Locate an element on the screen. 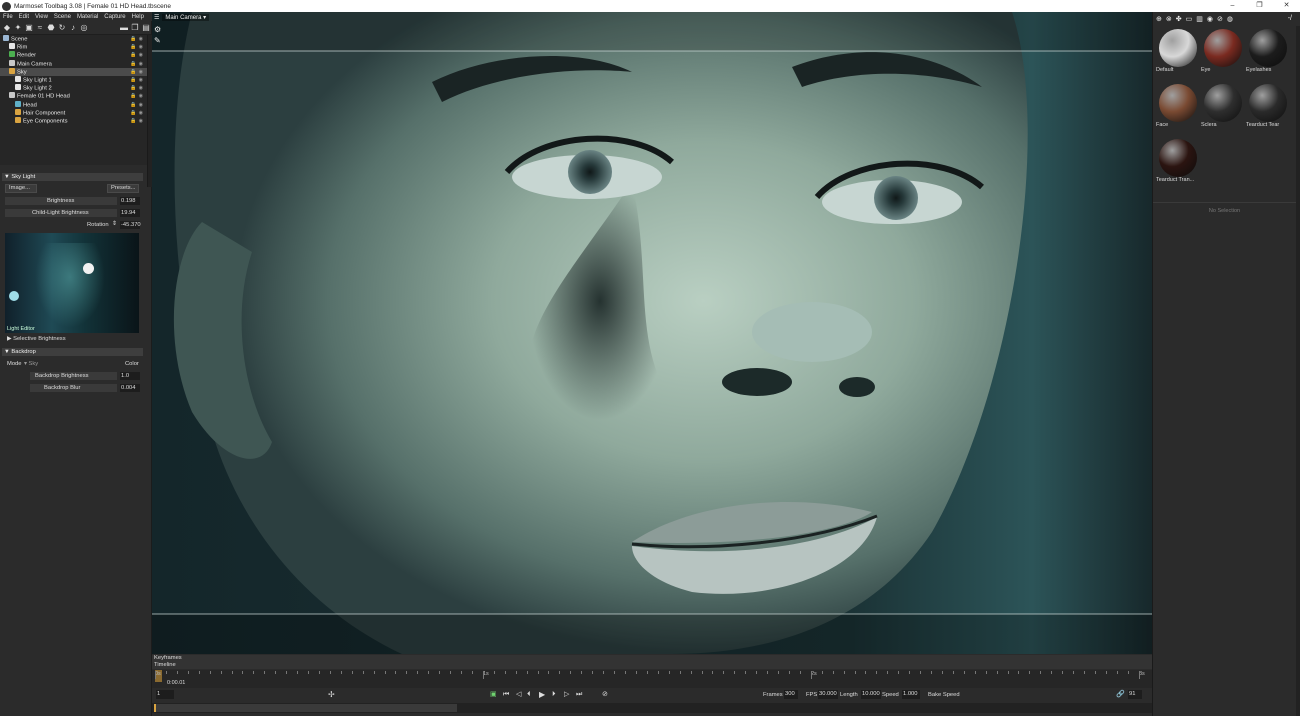 The height and width of the screenshot is (716, 1300). keyframes-header: Keyframes is located at coordinates (652, 658).